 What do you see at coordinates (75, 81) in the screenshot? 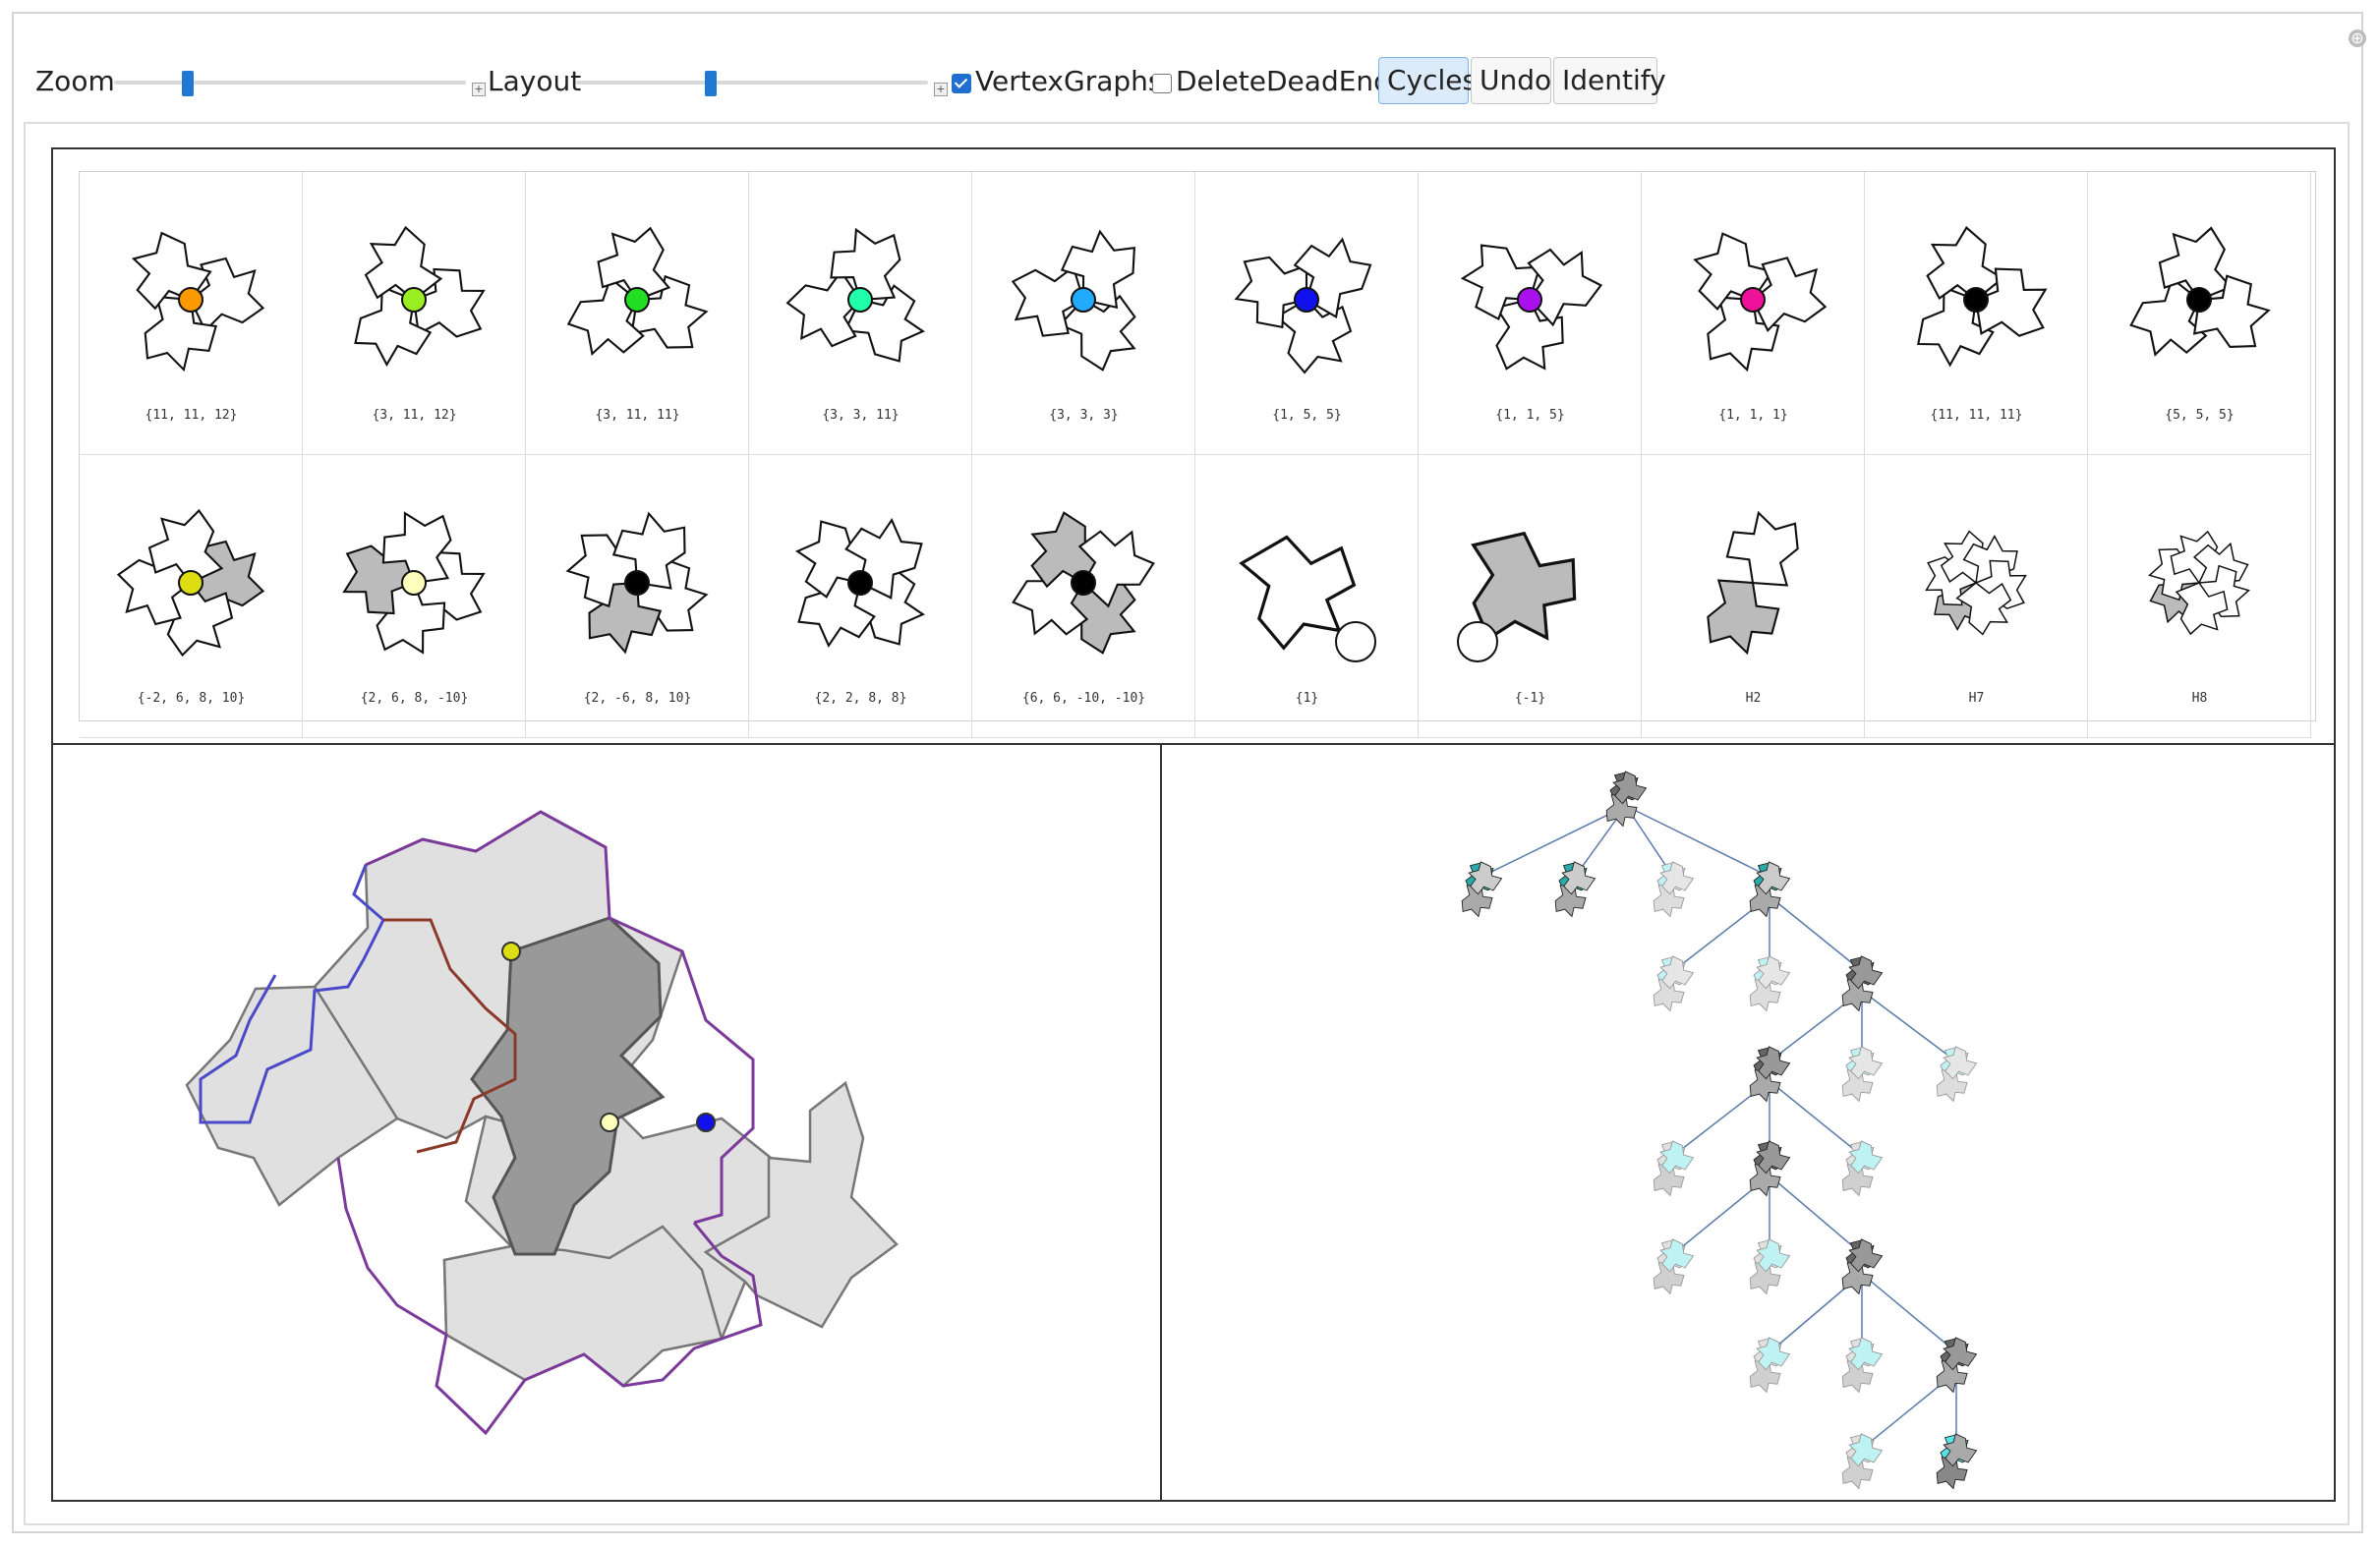
I see `zoom-label: Zoom` at bounding box center [75, 81].